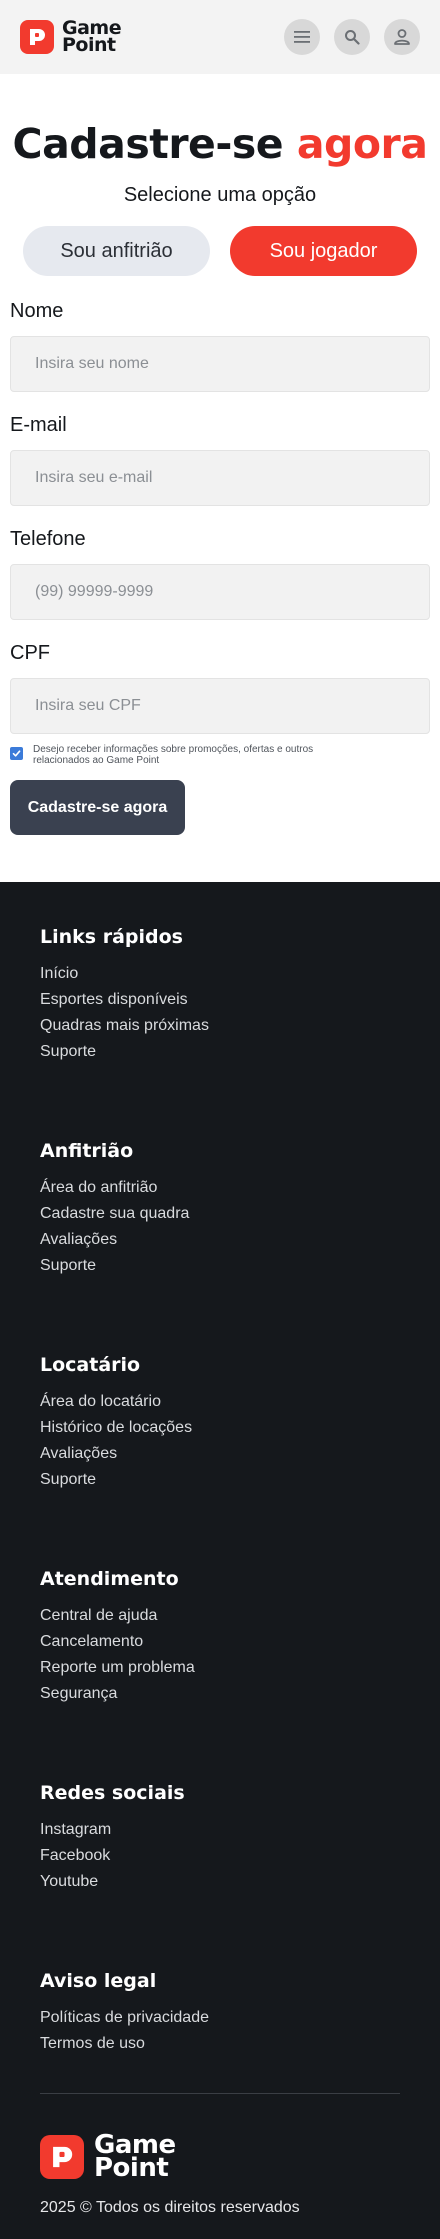 The image size is (440, 2239). Describe the element at coordinates (90, 1365) in the screenshot. I see `footer-section-title: Locatário` at that location.